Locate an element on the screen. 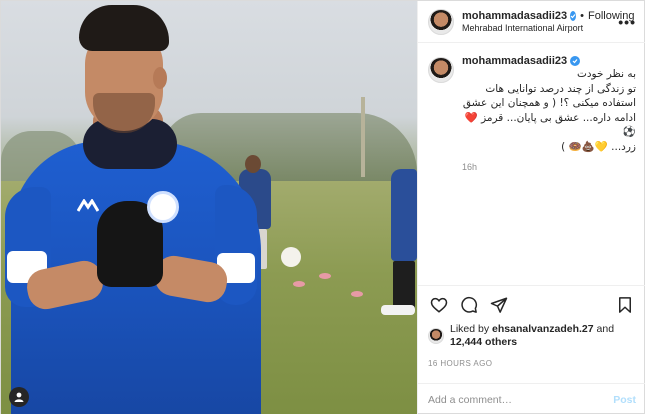 The image size is (645, 414). action-bar is located at coordinates (531, 304).